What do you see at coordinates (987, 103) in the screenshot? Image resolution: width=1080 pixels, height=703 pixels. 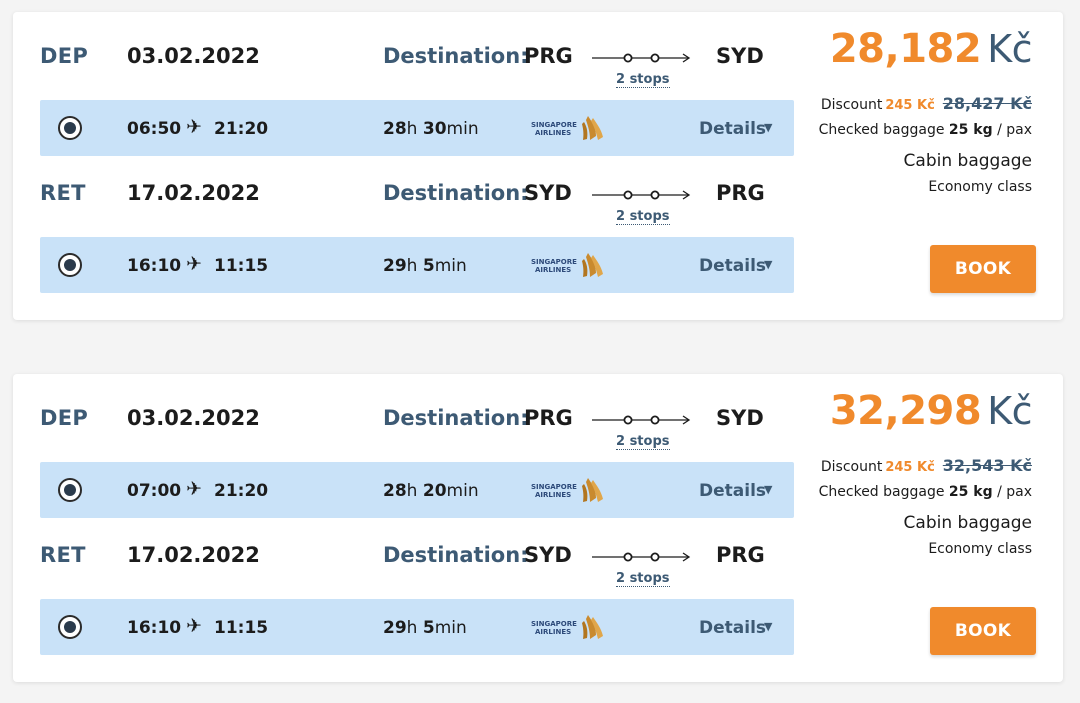 I see `old-price: 28,427 Kč` at bounding box center [987, 103].